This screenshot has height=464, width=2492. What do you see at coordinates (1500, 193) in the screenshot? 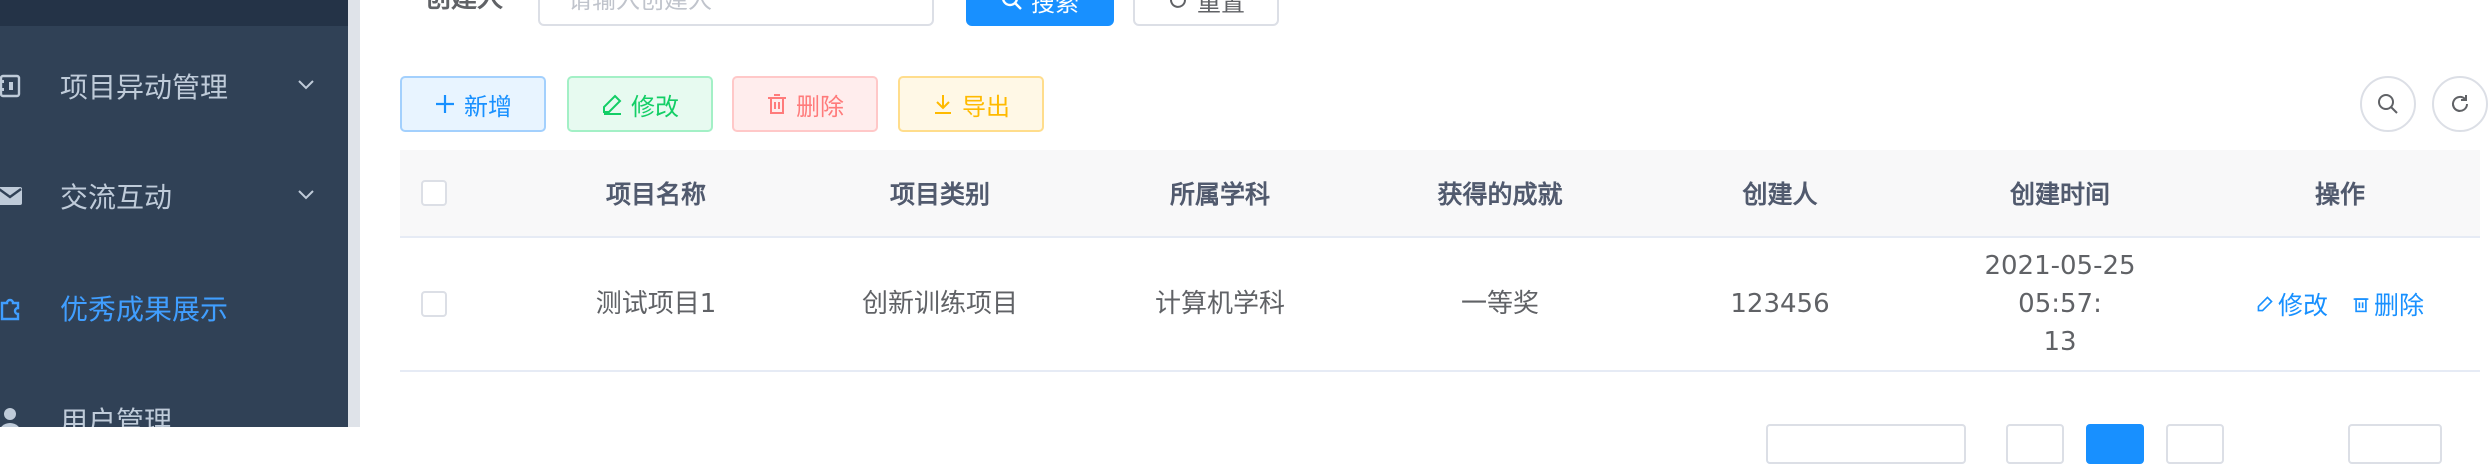
I see `column-header-achievement: 获得的成就` at bounding box center [1500, 193].